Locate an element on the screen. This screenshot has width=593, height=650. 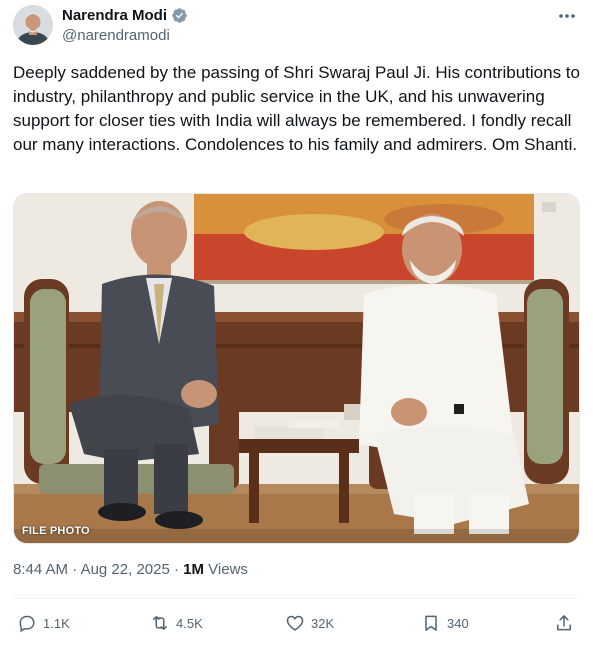
avatar-image is located at coordinates (33, 25).